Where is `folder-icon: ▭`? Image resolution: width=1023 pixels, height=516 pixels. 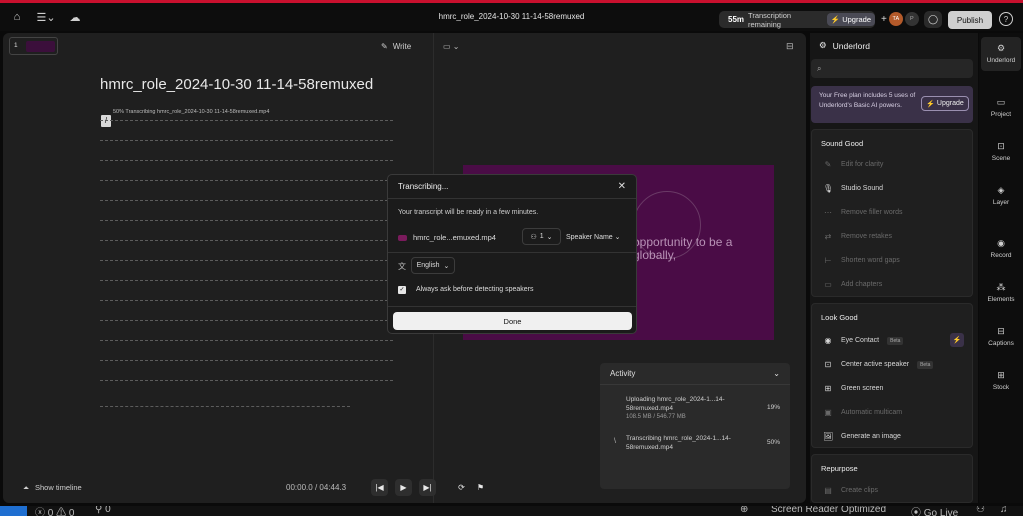 folder-icon: ▭ is located at coordinates (1001, 102).